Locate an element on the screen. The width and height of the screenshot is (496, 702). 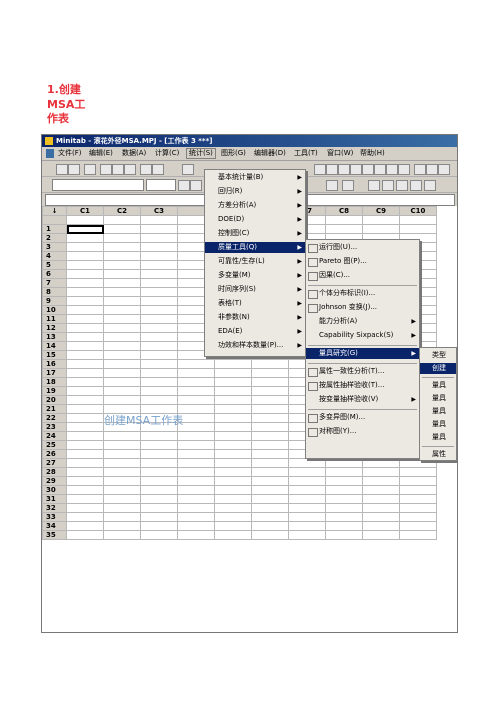
stat-menu-item-1: 回归(R) ▶ is located at coordinates (255, 191).